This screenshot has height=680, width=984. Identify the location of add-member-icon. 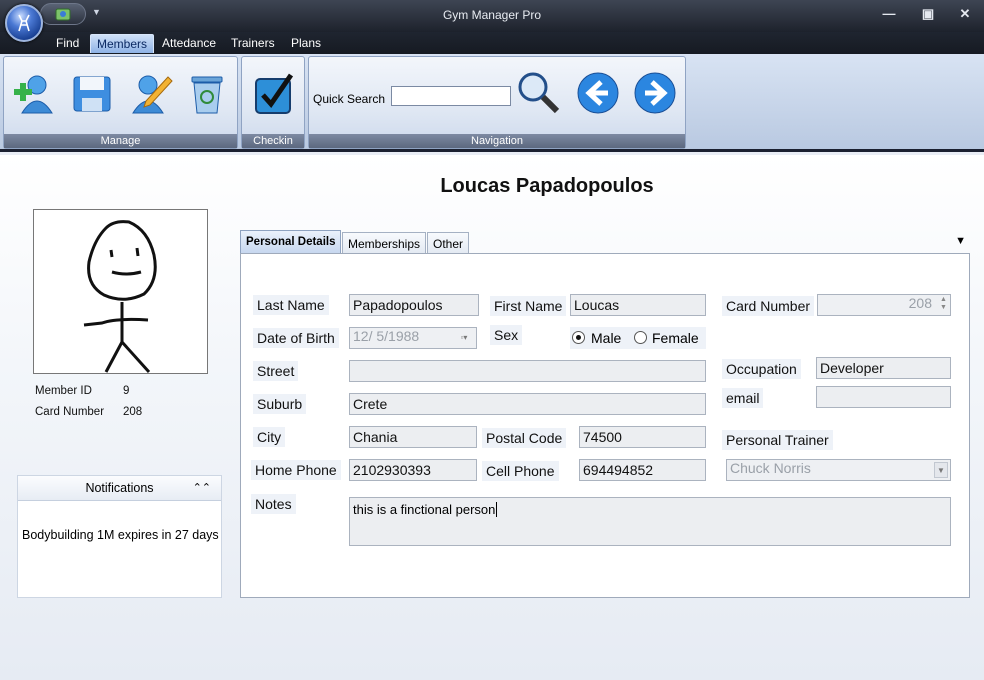
(33, 94).